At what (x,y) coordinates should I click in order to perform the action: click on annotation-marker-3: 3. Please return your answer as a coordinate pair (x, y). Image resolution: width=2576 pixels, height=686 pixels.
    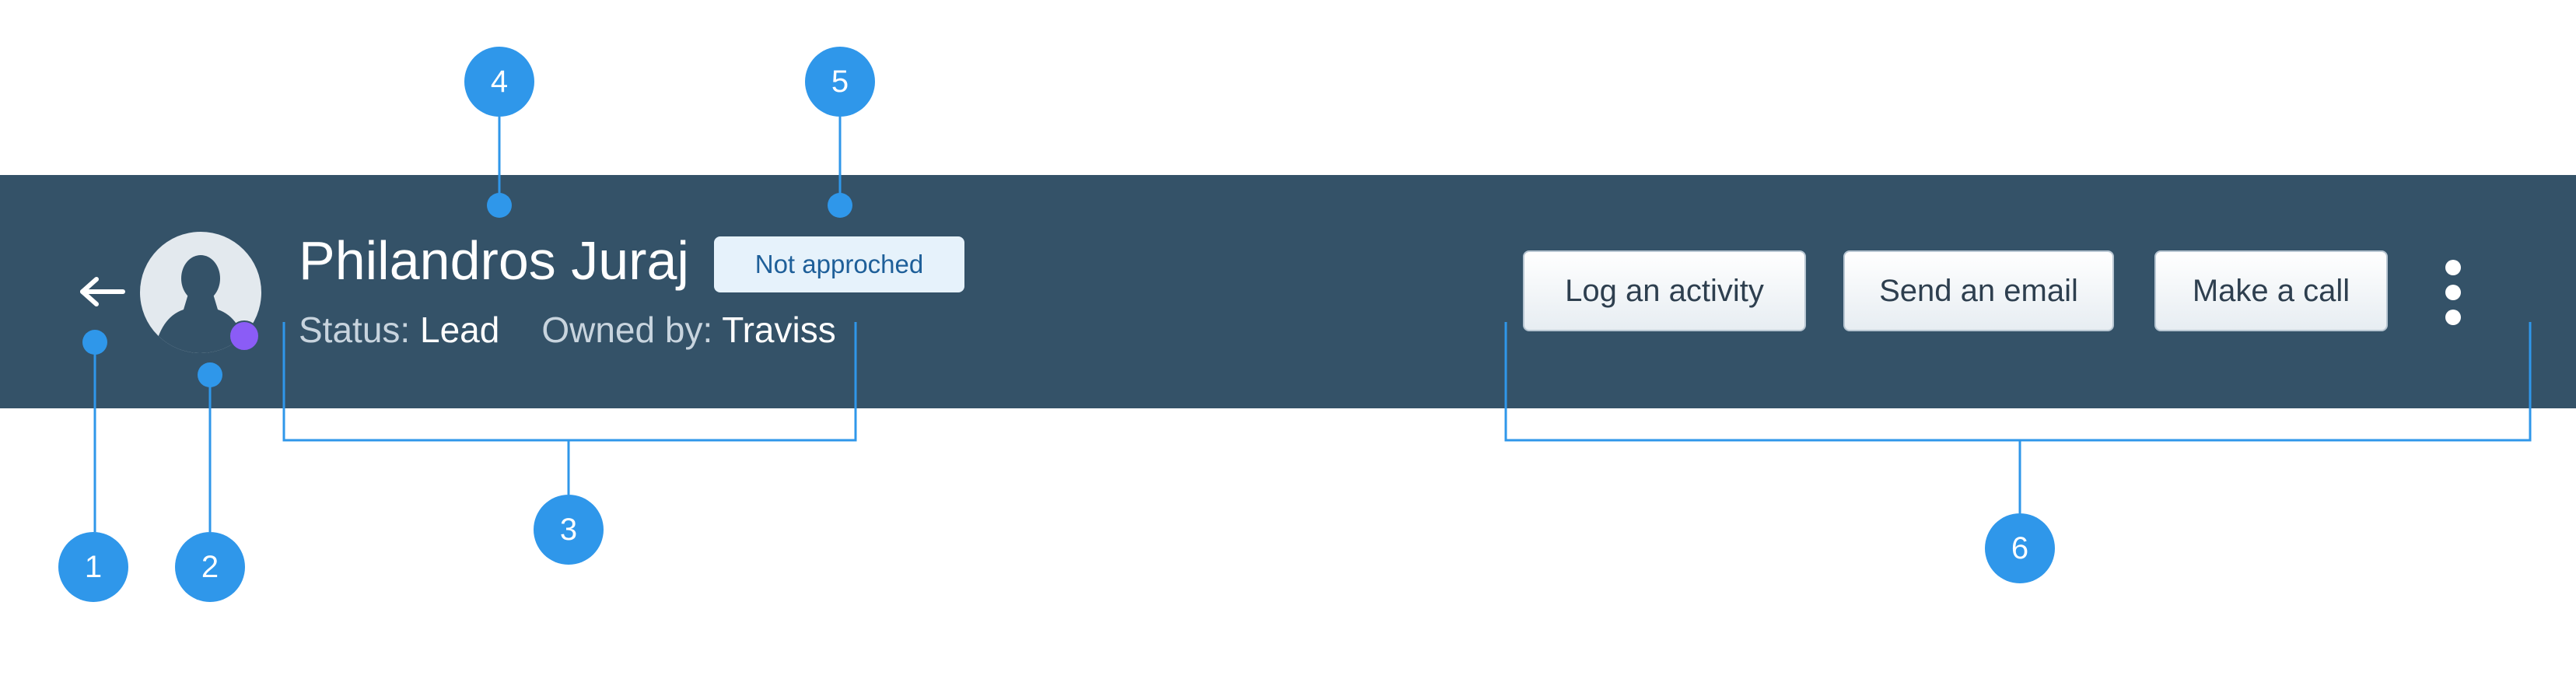
    Looking at the image, I should click on (569, 530).